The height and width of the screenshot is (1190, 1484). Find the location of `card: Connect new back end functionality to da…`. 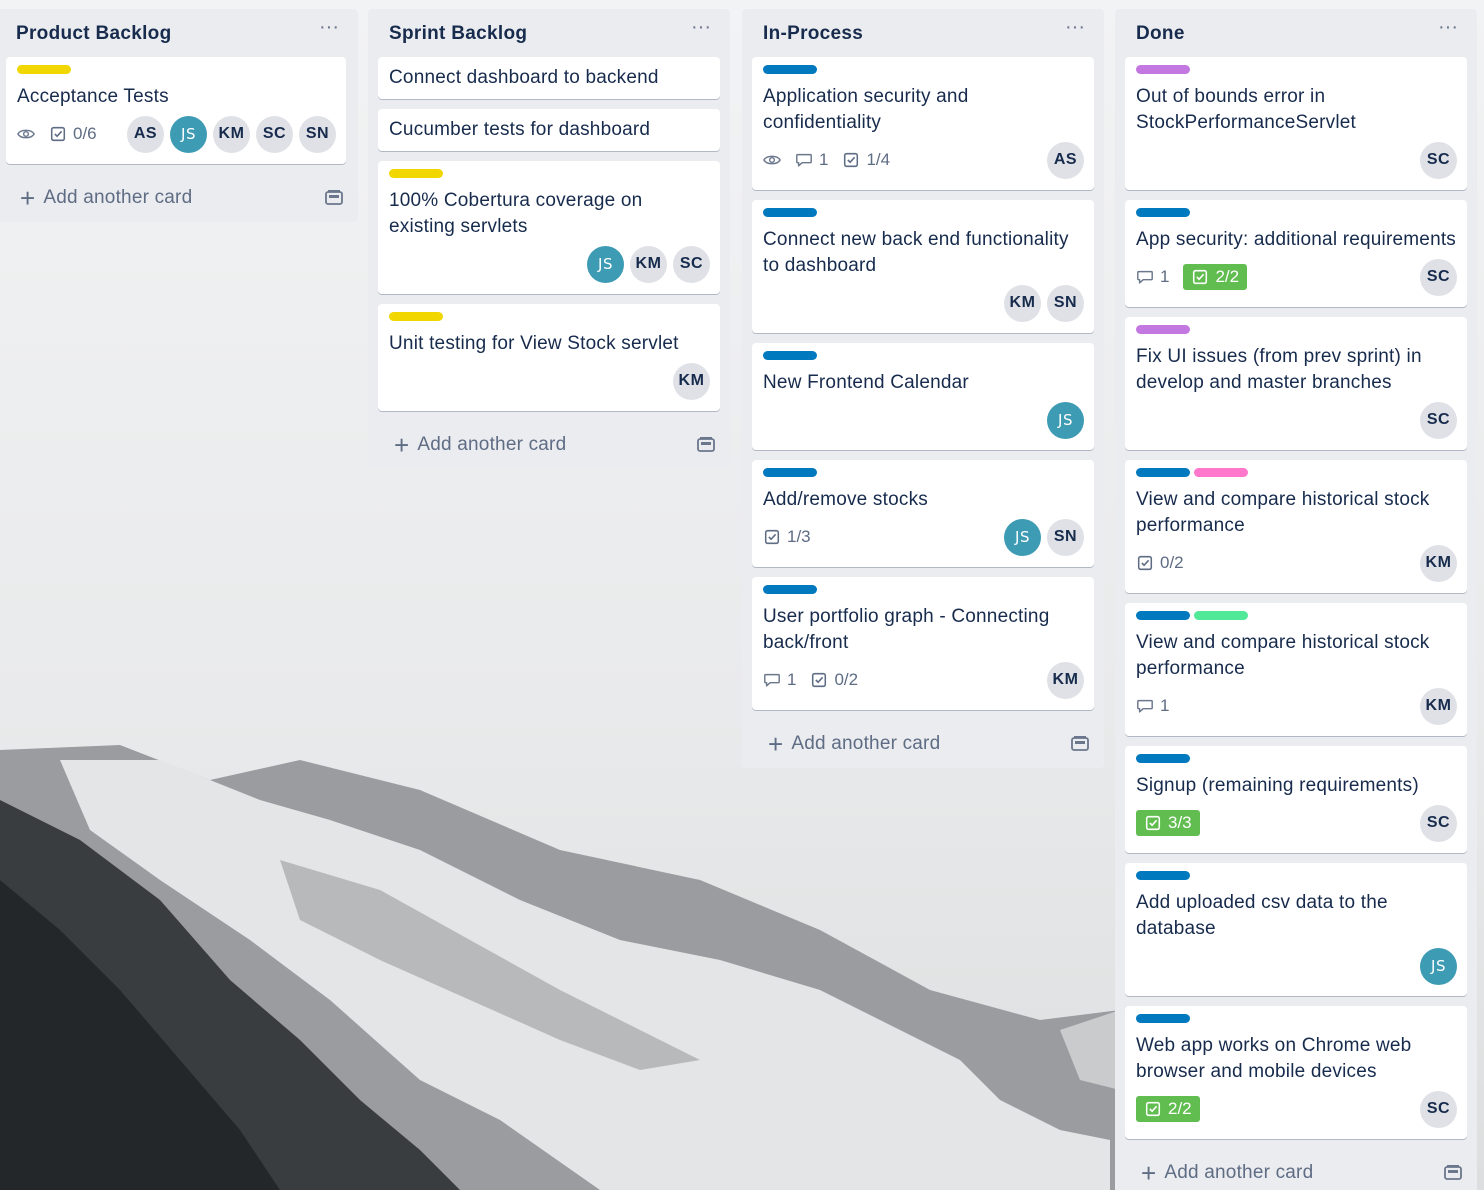

card: Connect new back end functionality to da… is located at coordinates (923, 266).